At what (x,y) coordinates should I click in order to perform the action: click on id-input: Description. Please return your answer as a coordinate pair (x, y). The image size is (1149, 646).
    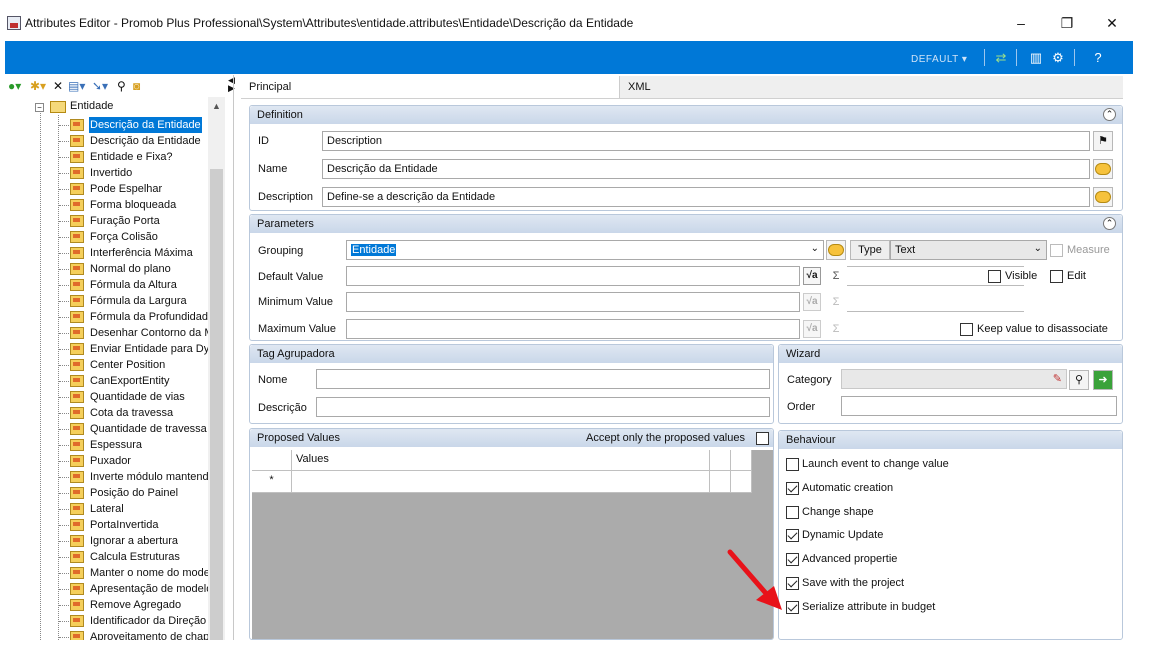
    Looking at the image, I should click on (706, 141).